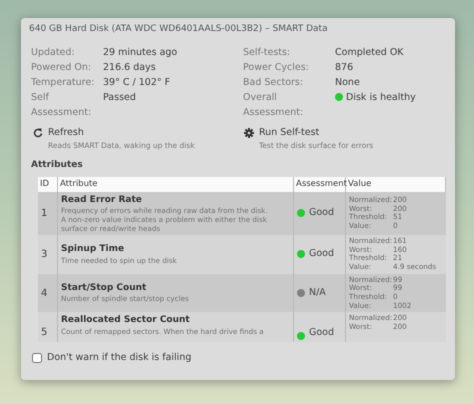  What do you see at coordinates (242, 214) in the screenshot?
I see `table-row` at bounding box center [242, 214].